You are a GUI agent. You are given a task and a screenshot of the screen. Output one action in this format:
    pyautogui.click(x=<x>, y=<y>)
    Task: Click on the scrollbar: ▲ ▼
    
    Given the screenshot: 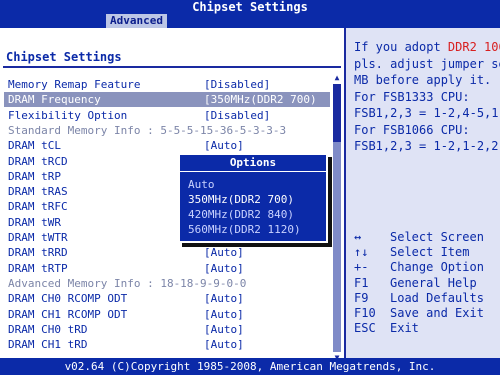 What is the action you would take?
    pyautogui.click(x=337, y=218)
    